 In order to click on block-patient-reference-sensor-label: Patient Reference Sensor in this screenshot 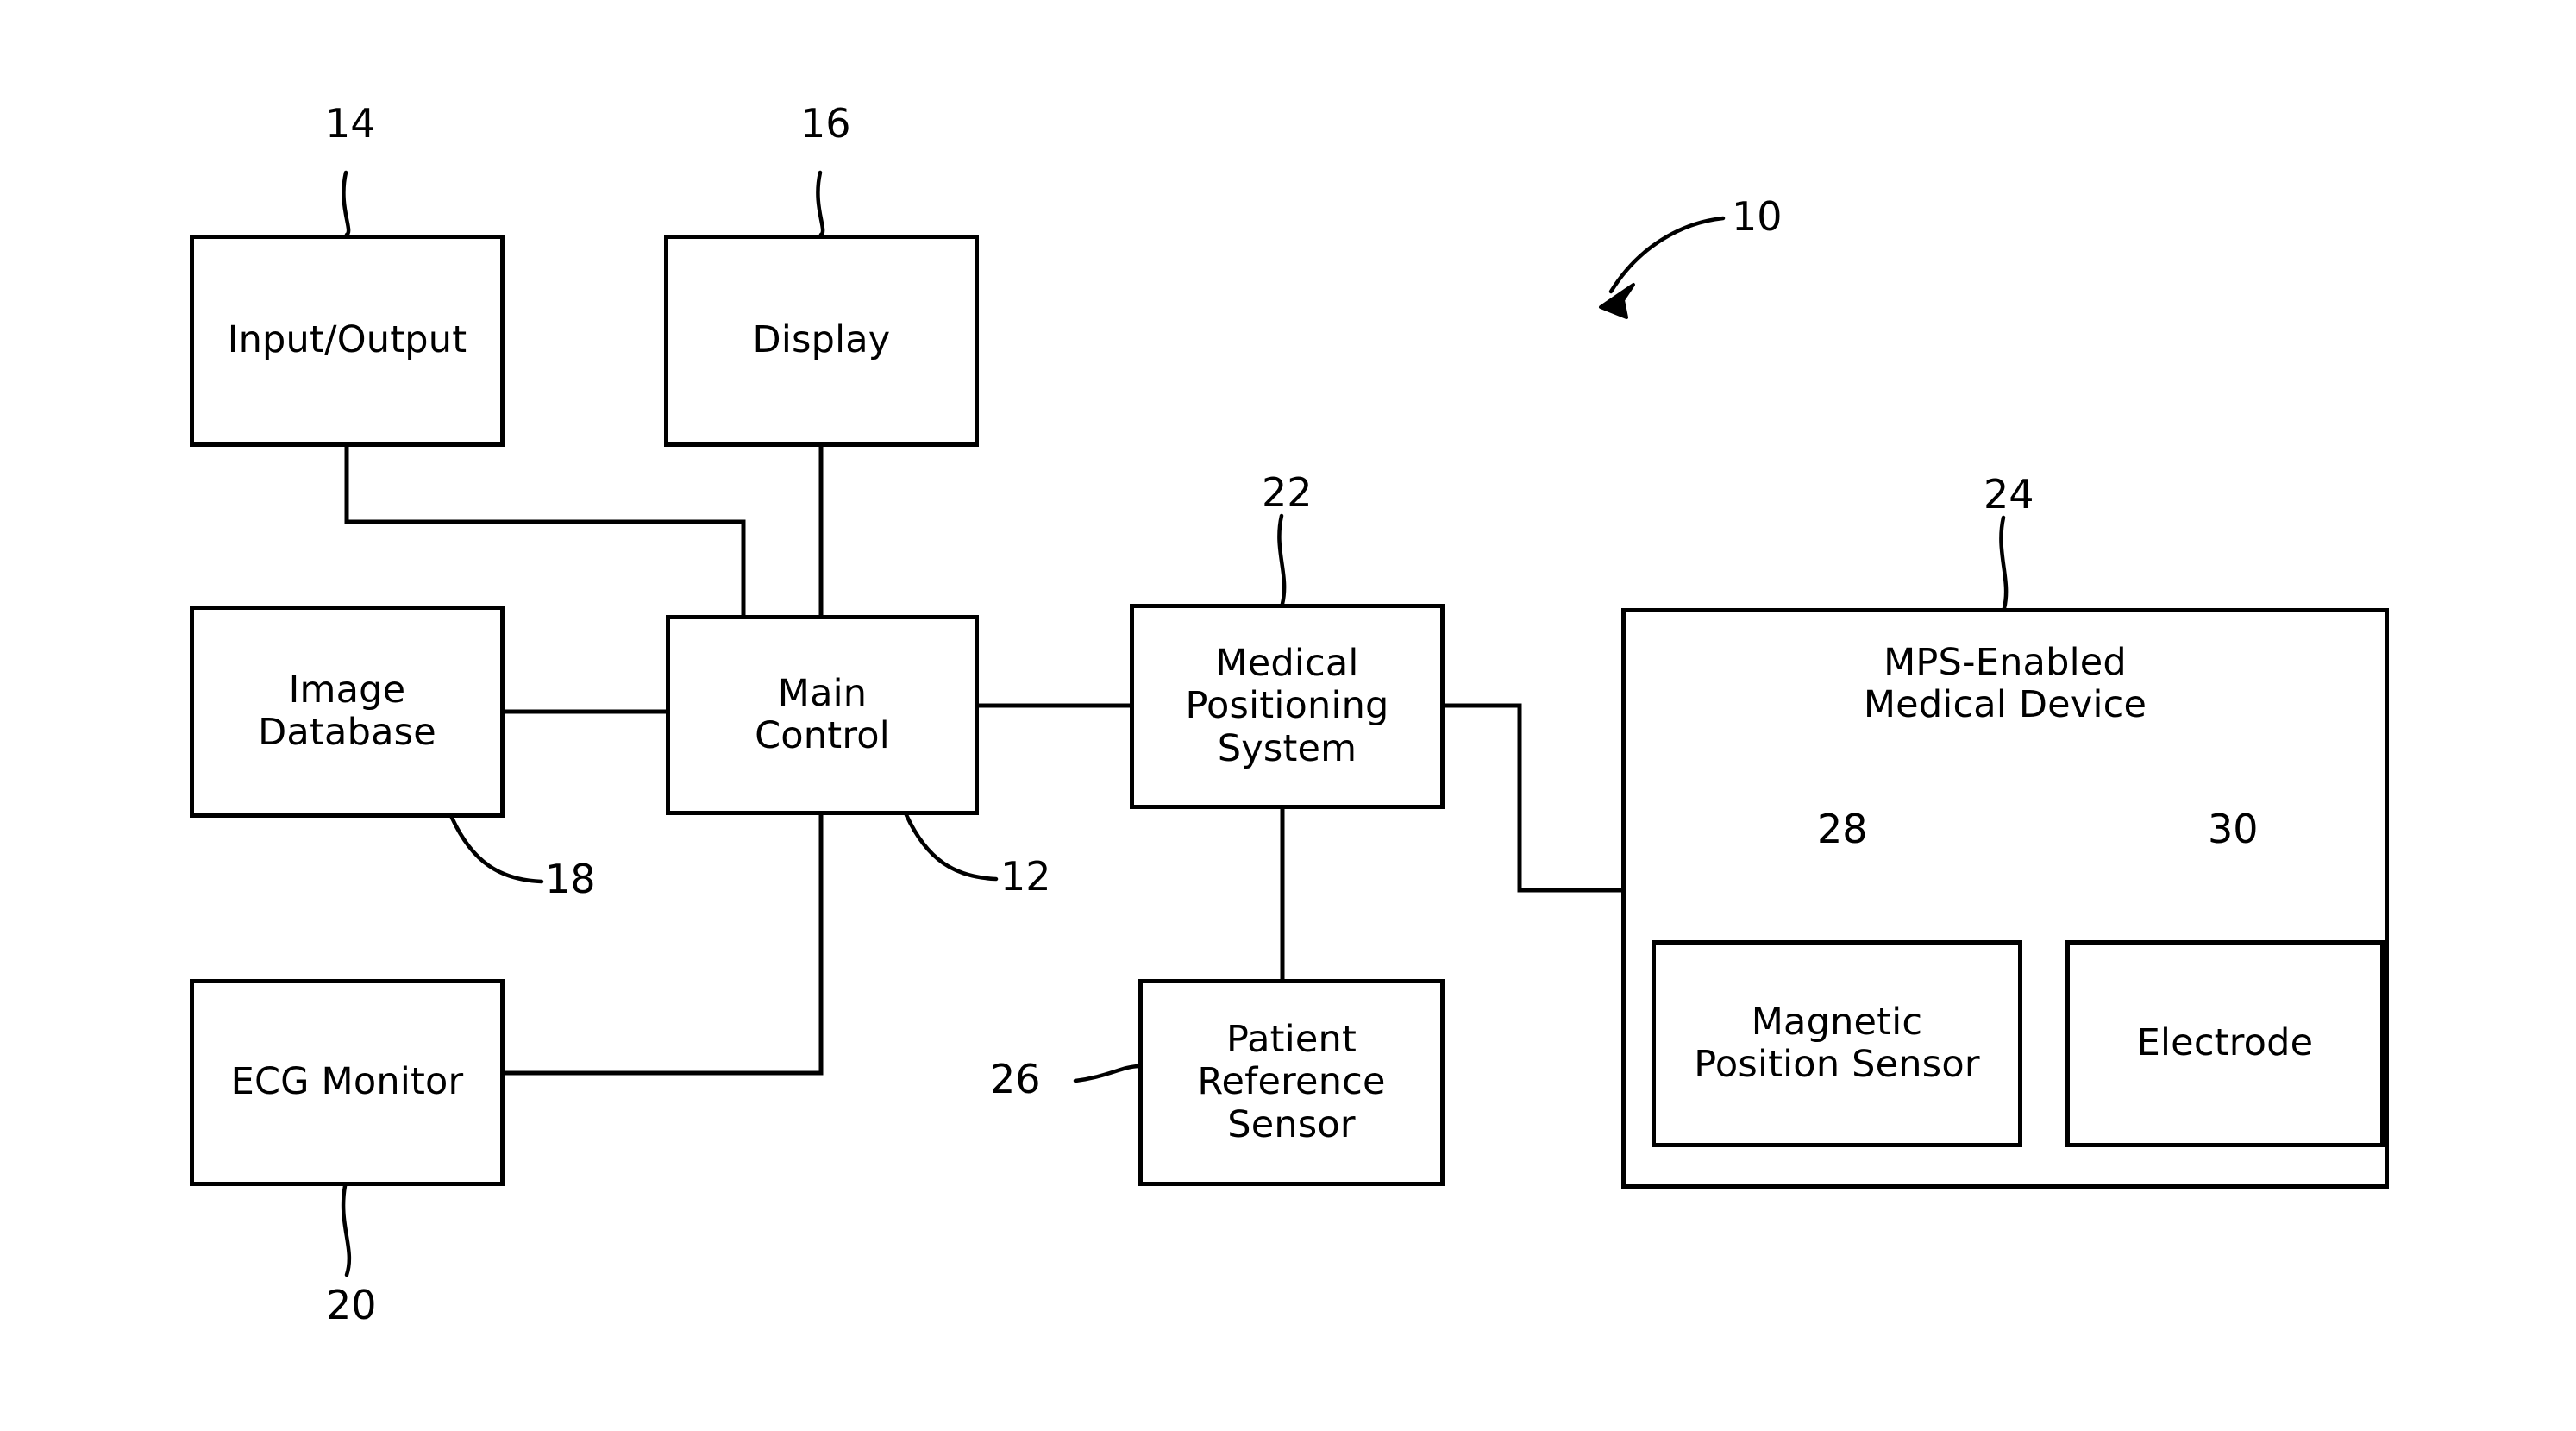, I will do `click(1291, 1082)`.